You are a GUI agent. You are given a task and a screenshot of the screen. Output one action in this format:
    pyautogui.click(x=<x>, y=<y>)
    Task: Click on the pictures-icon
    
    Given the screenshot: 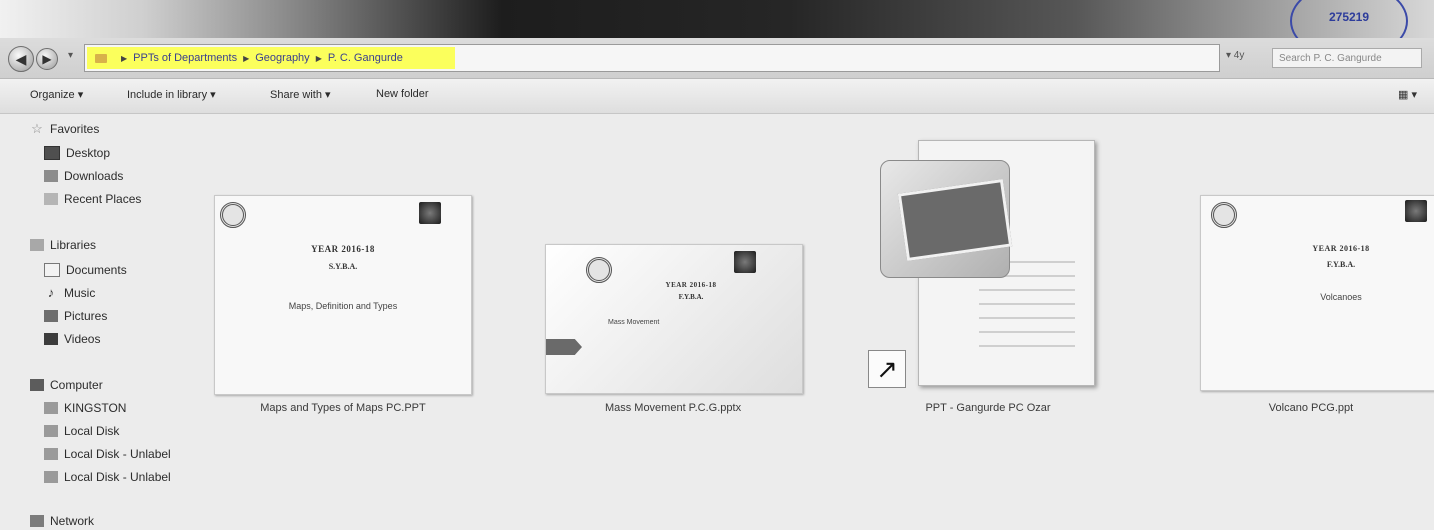 What is the action you would take?
    pyautogui.click(x=51, y=316)
    